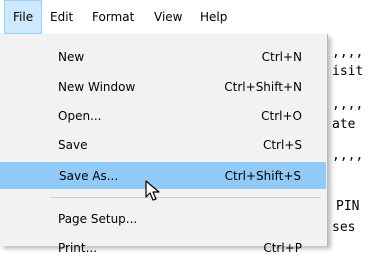 Image resolution: width=374 pixels, height=262 pixels. Describe the element at coordinates (281, 57) in the screenshot. I see `menu-item-shortcut: Ctrl+N` at that location.